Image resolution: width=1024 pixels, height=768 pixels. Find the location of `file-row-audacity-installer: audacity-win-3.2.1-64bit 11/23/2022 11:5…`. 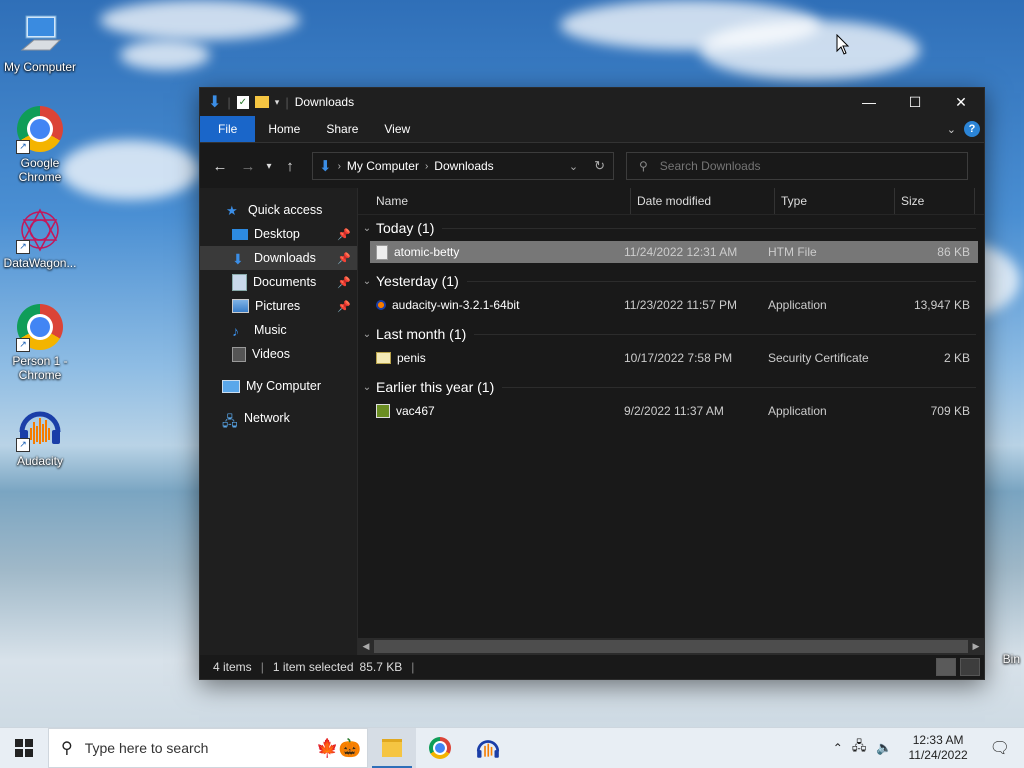

file-row-audacity-installer: audacity-win-3.2.1-64bit 11/23/2022 11:5… is located at coordinates (674, 305).